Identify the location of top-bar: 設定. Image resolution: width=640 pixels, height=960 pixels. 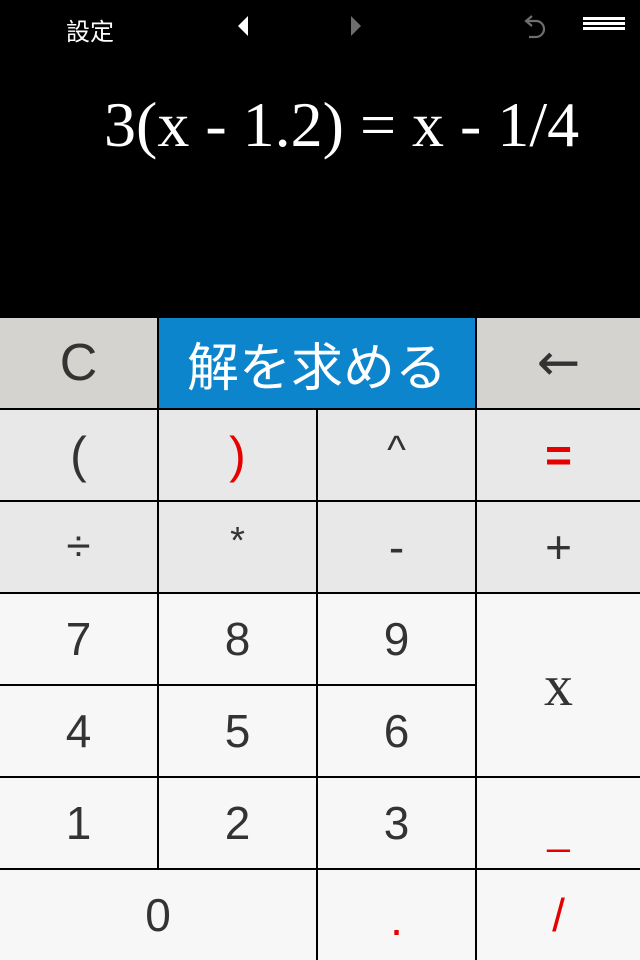
(320, 26).